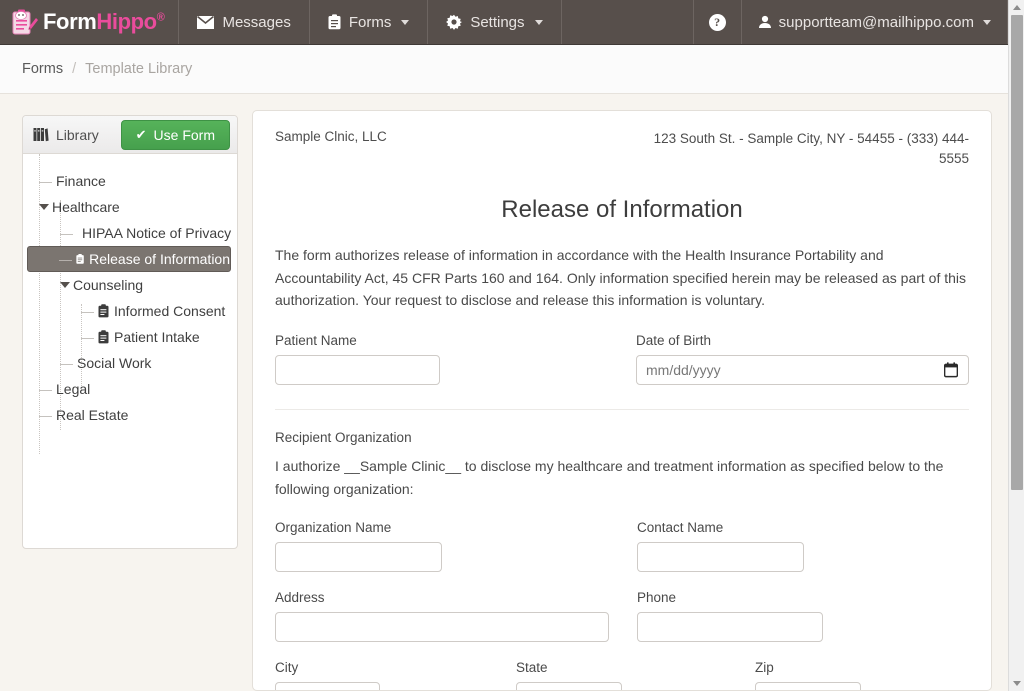 Image resolution: width=1024 pixels, height=691 pixels. Describe the element at coordinates (674, 341) in the screenshot. I see `date-of-birth-label: Date of Birth` at that location.